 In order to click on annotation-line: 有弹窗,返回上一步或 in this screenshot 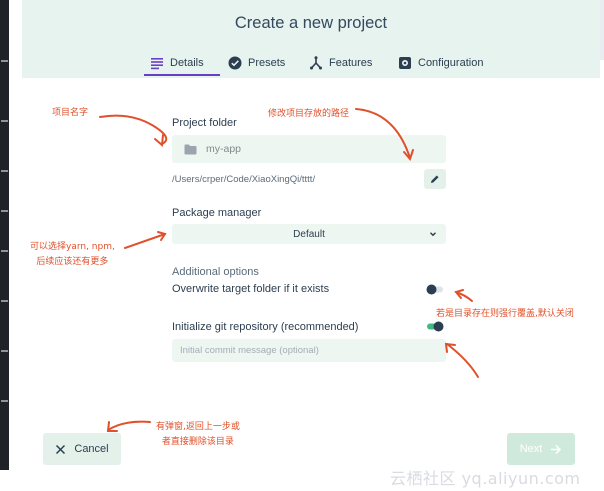, I will do `click(198, 427)`.